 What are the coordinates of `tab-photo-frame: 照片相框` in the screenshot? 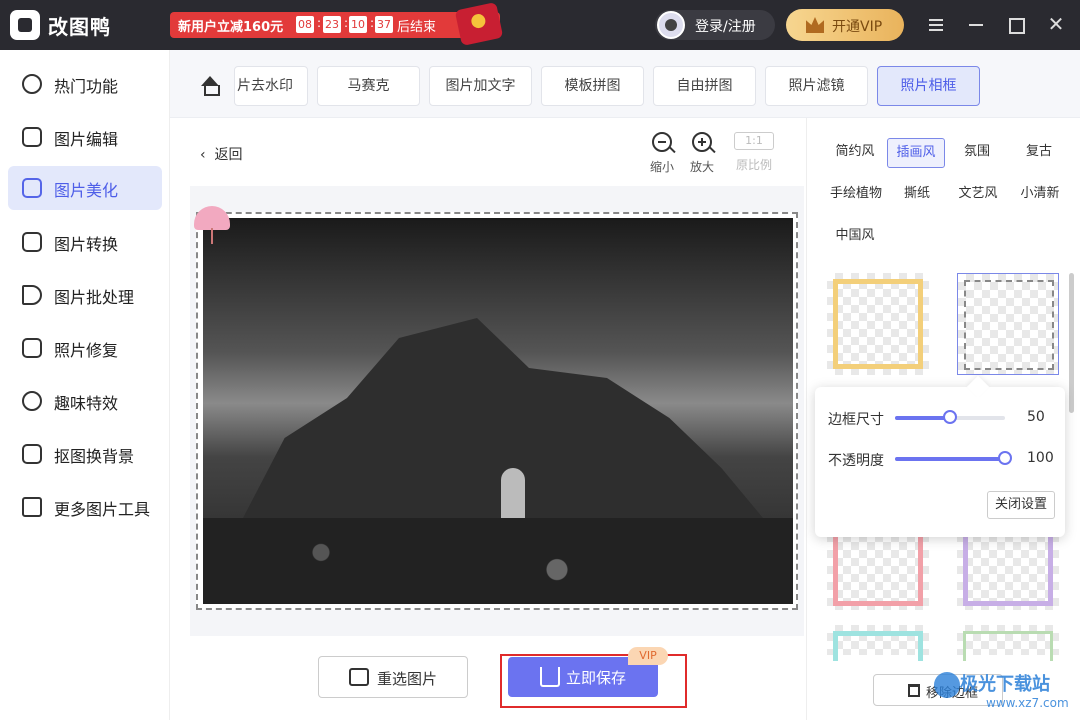 It's located at (928, 86).